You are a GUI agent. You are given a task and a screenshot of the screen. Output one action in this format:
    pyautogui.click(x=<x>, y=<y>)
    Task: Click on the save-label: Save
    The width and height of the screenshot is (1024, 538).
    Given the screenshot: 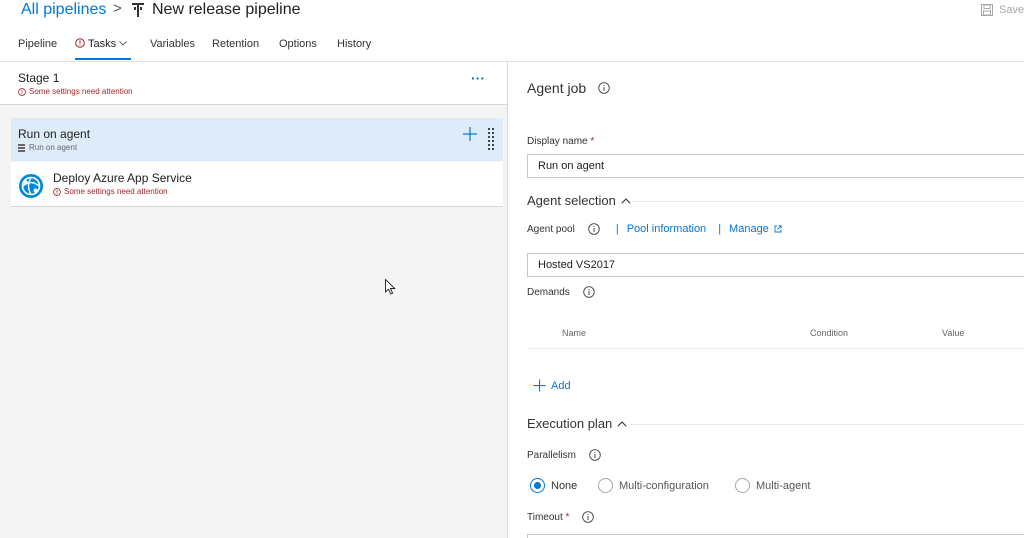 What is the action you would take?
    pyautogui.click(x=1011, y=10)
    